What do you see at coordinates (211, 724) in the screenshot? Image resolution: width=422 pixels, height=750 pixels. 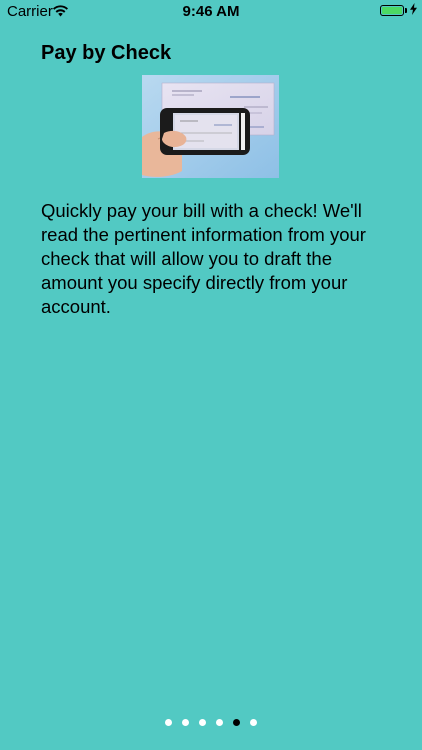 I see `page-control` at bounding box center [211, 724].